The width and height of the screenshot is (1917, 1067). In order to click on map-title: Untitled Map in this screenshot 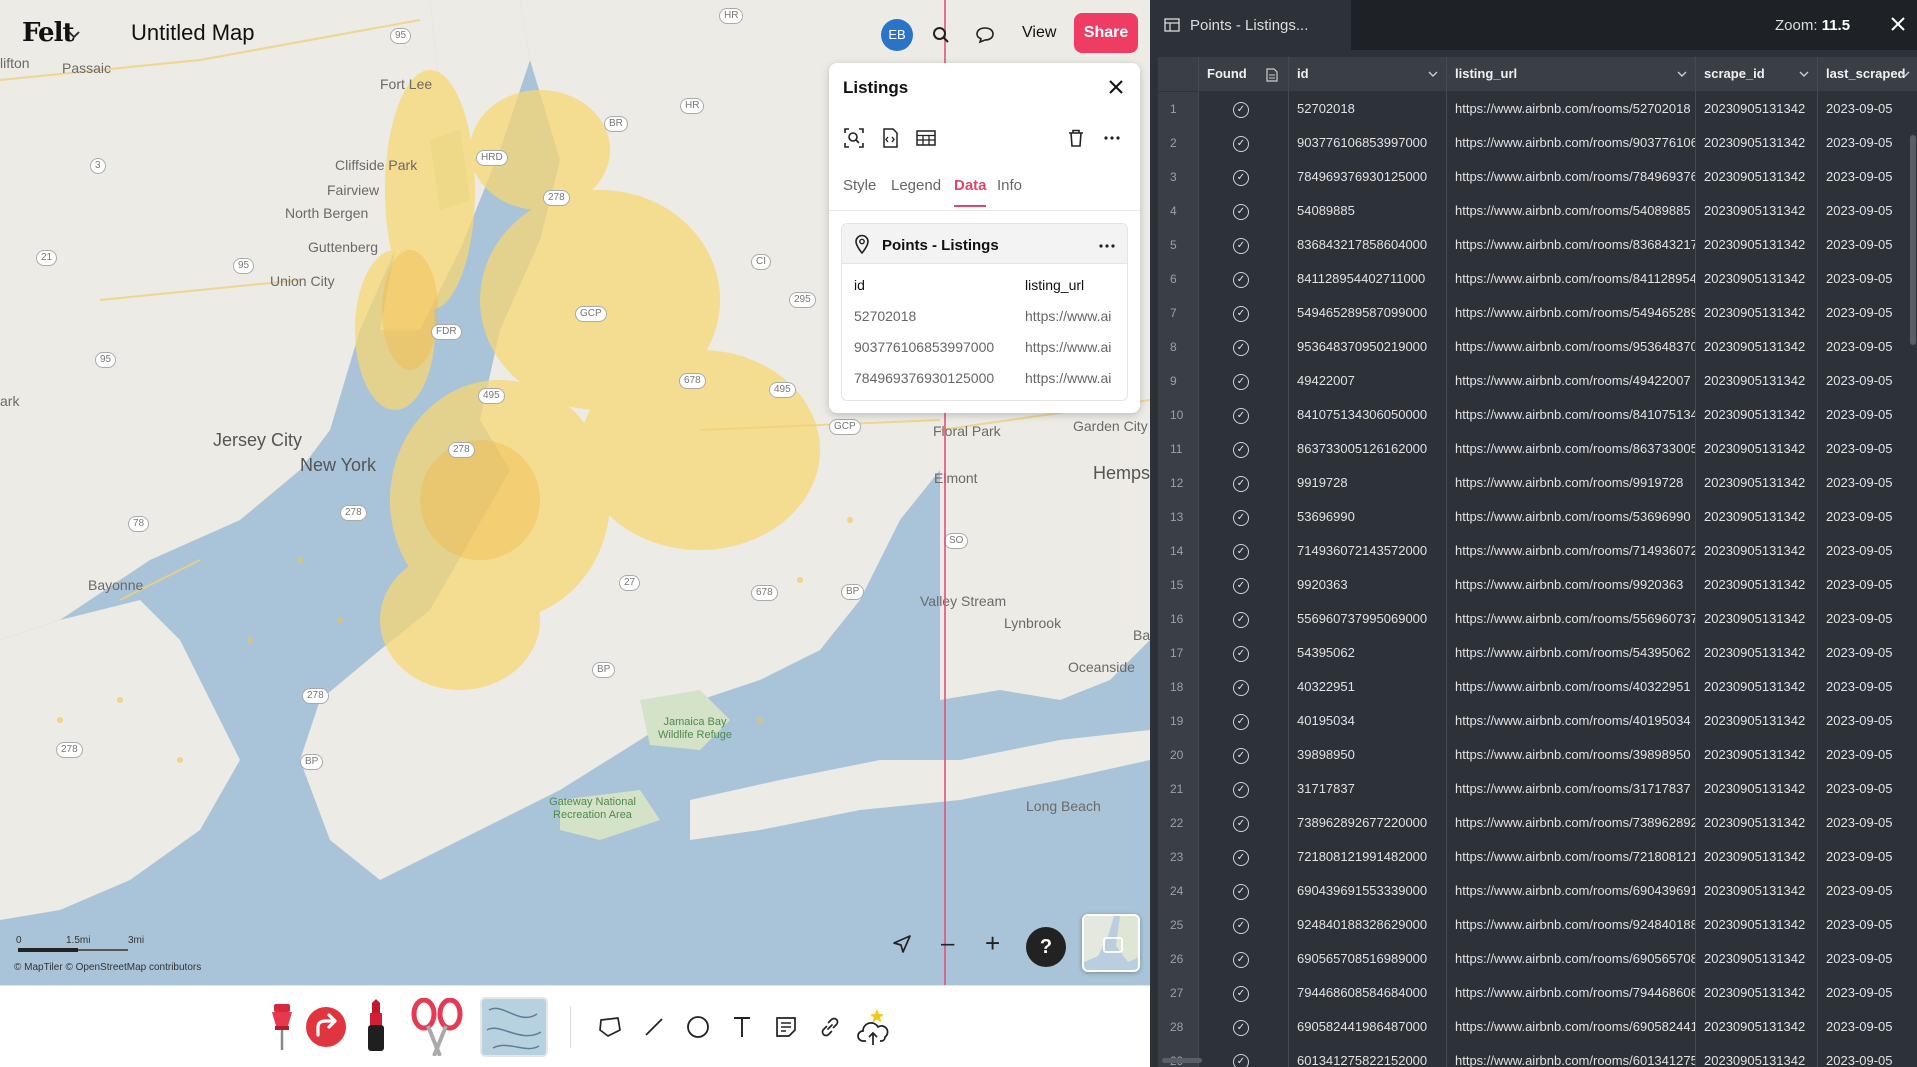, I will do `click(193, 33)`.